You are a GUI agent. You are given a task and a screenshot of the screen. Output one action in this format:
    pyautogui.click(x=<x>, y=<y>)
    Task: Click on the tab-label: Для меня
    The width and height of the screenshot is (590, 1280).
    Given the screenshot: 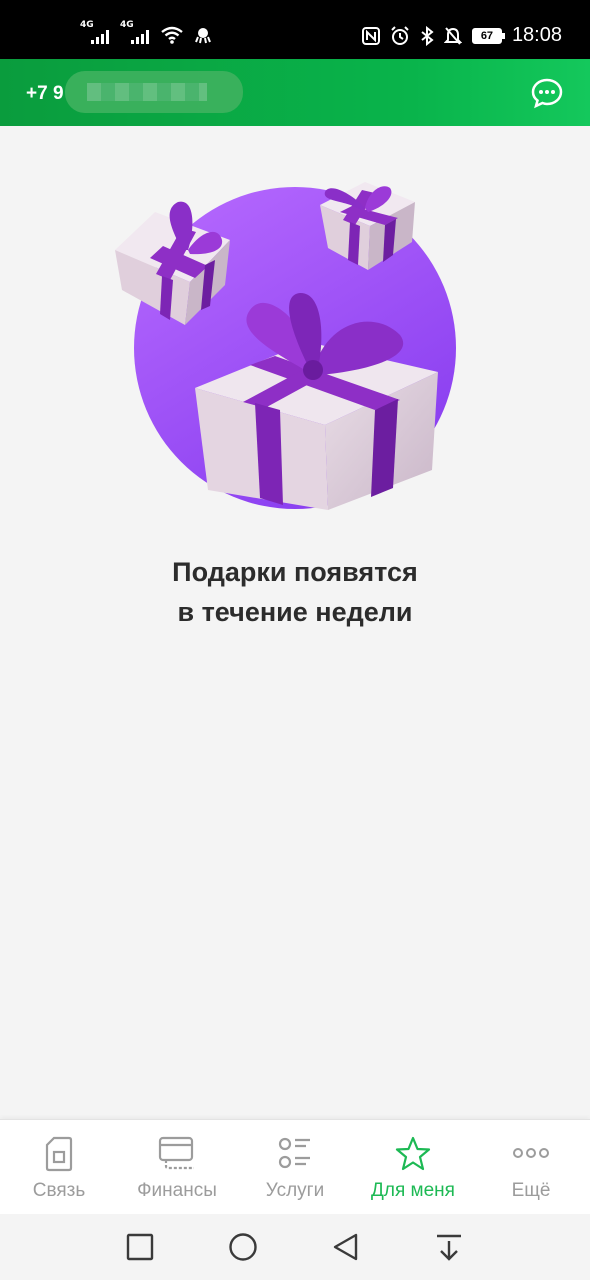 What is the action you would take?
    pyautogui.click(x=413, y=1190)
    